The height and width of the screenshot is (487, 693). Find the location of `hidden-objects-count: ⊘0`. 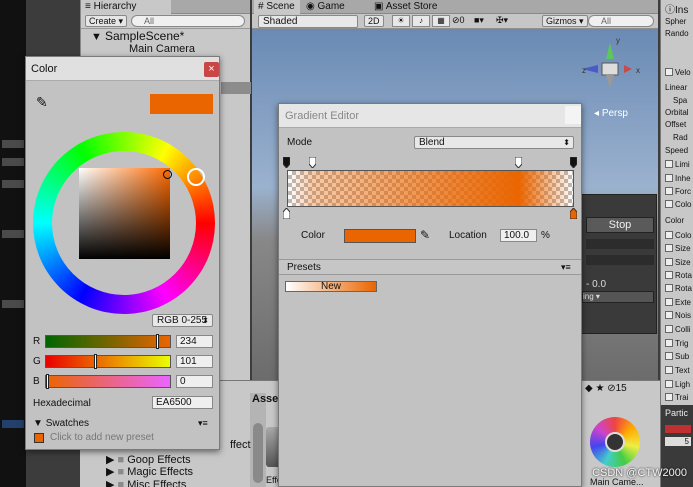

hidden-objects-count: ⊘0 is located at coordinates (462, 21).